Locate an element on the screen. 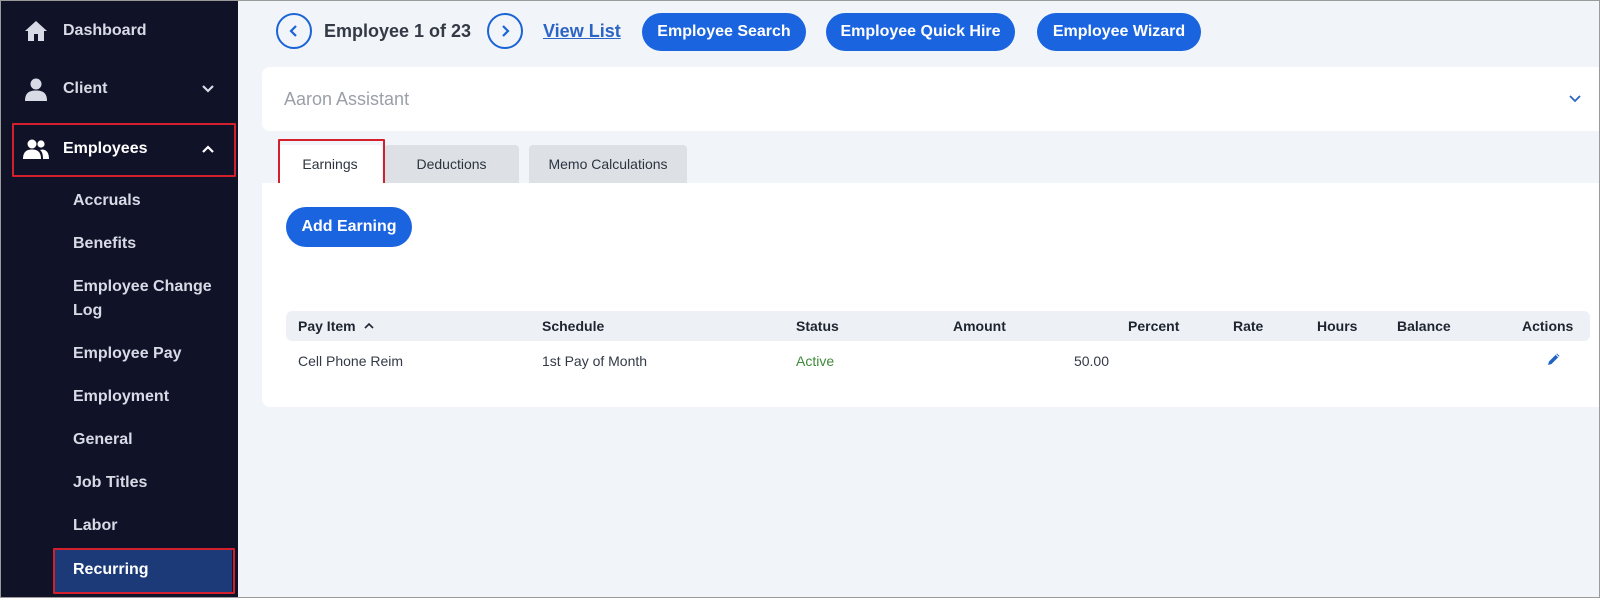 The width and height of the screenshot is (1600, 598). tab-memo-calculations: Memo Calculations is located at coordinates (608, 164).